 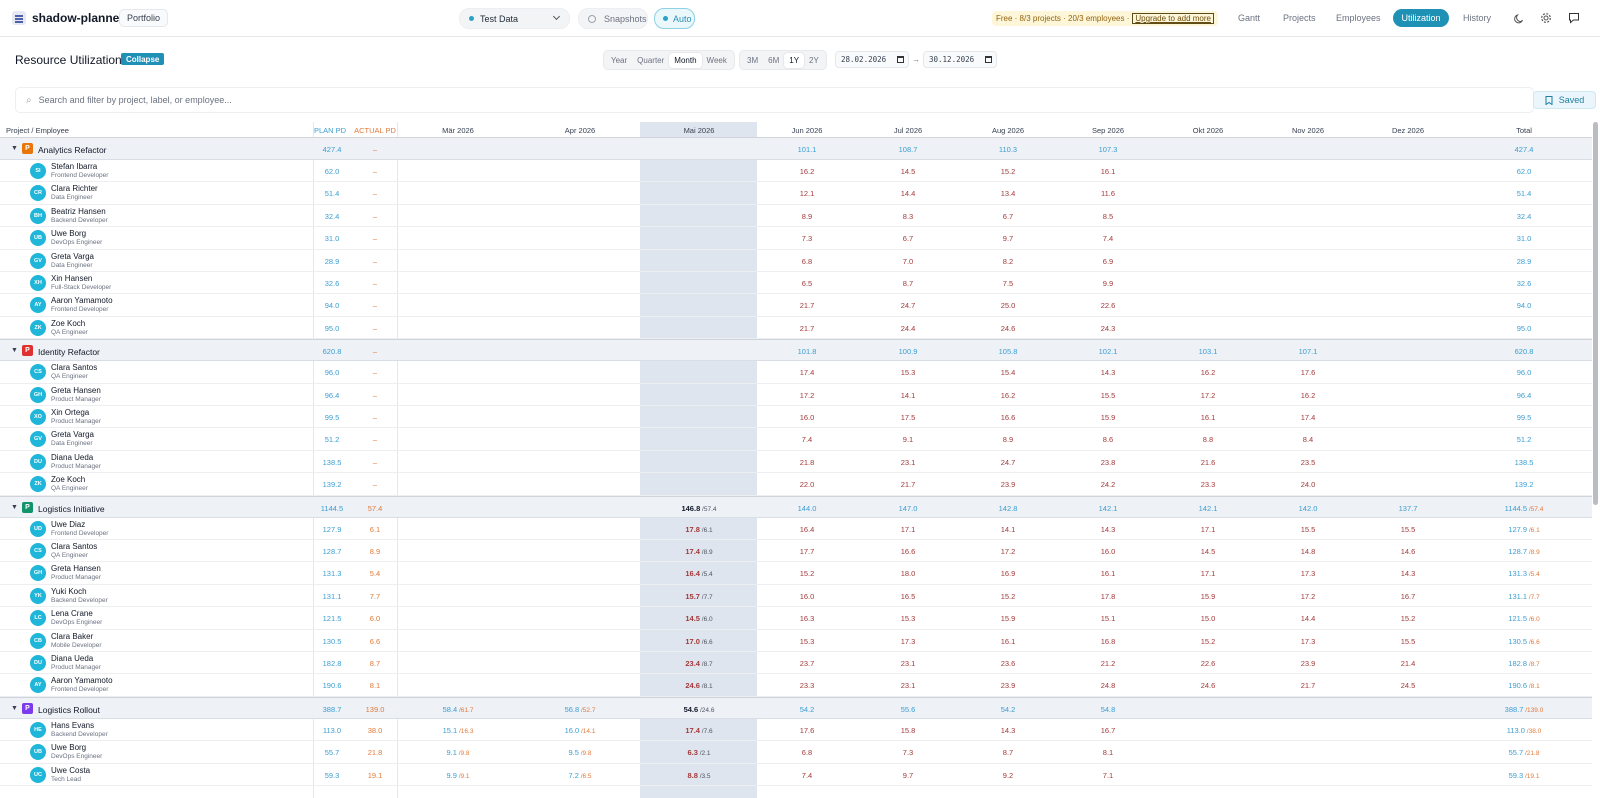 What do you see at coordinates (69, 489) in the screenshot?
I see `employee-role: QA Engineer` at bounding box center [69, 489].